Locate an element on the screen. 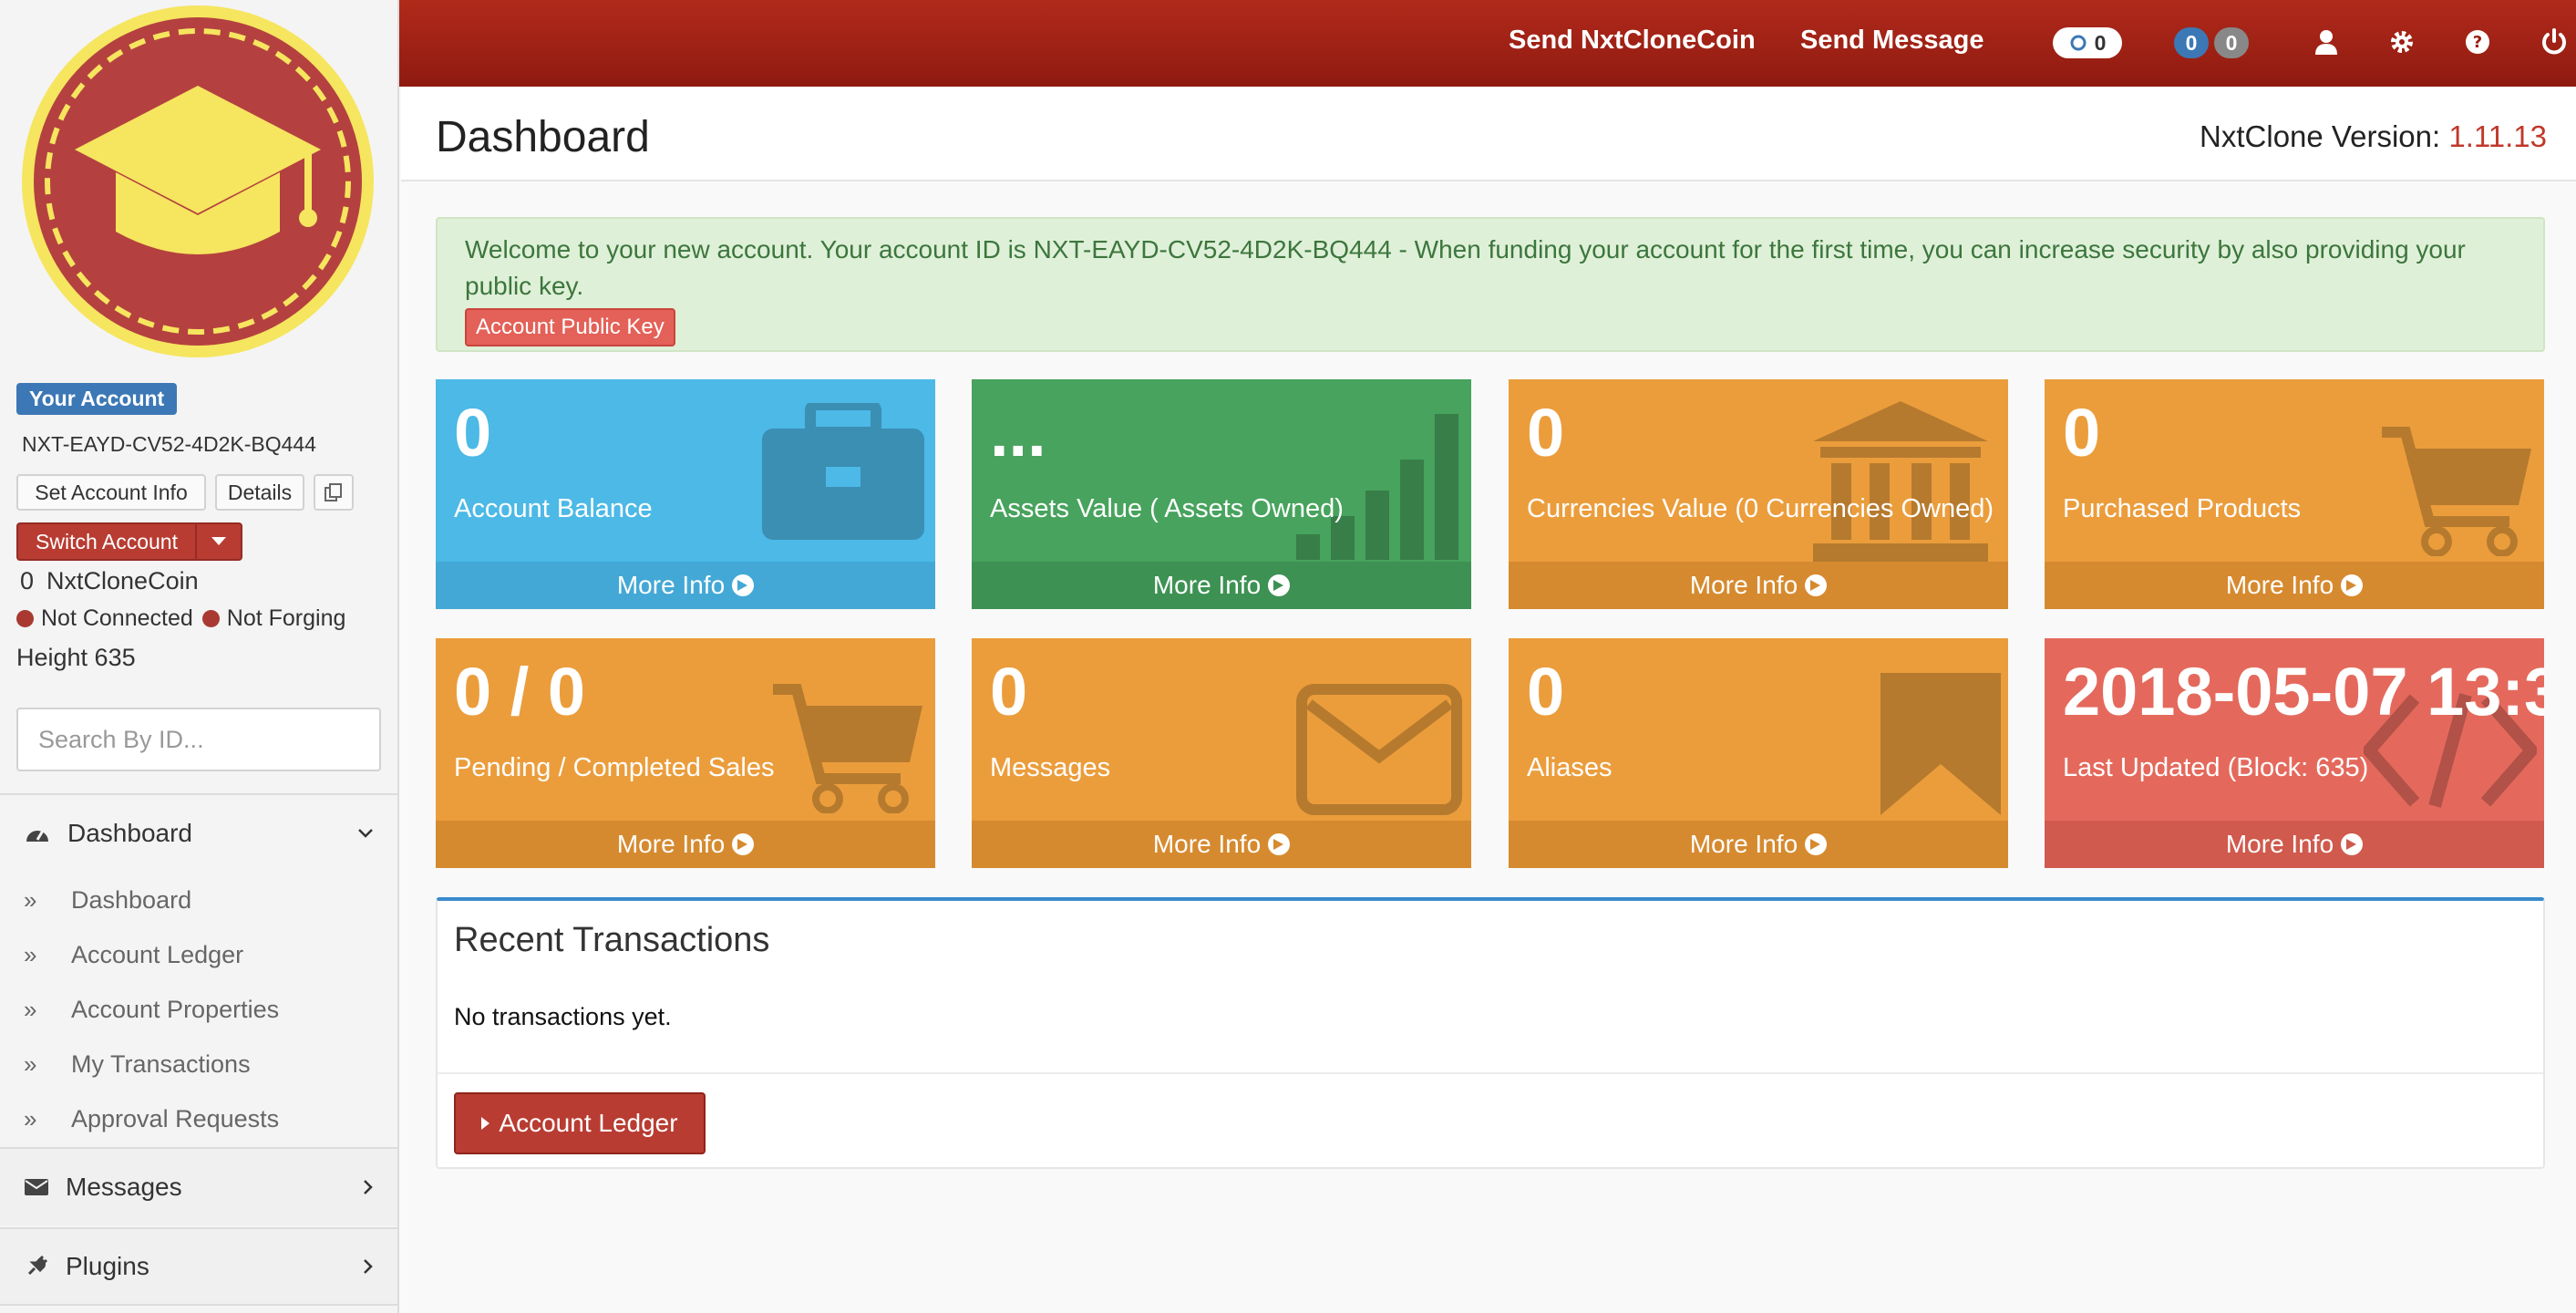 This screenshot has height=1313, width=2576. recent-transactions-title: Recent Transactions is located at coordinates (612, 940).